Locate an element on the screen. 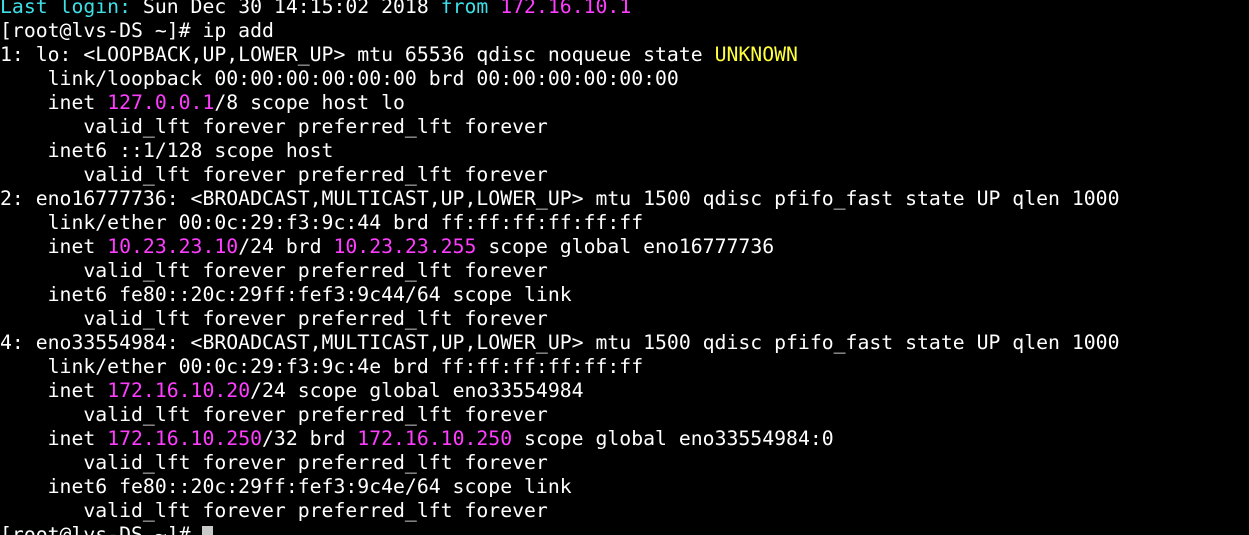 The height and width of the screenshot is (535, 1249). output-text: /8 scope host lo is located at coordinates (309, 102).